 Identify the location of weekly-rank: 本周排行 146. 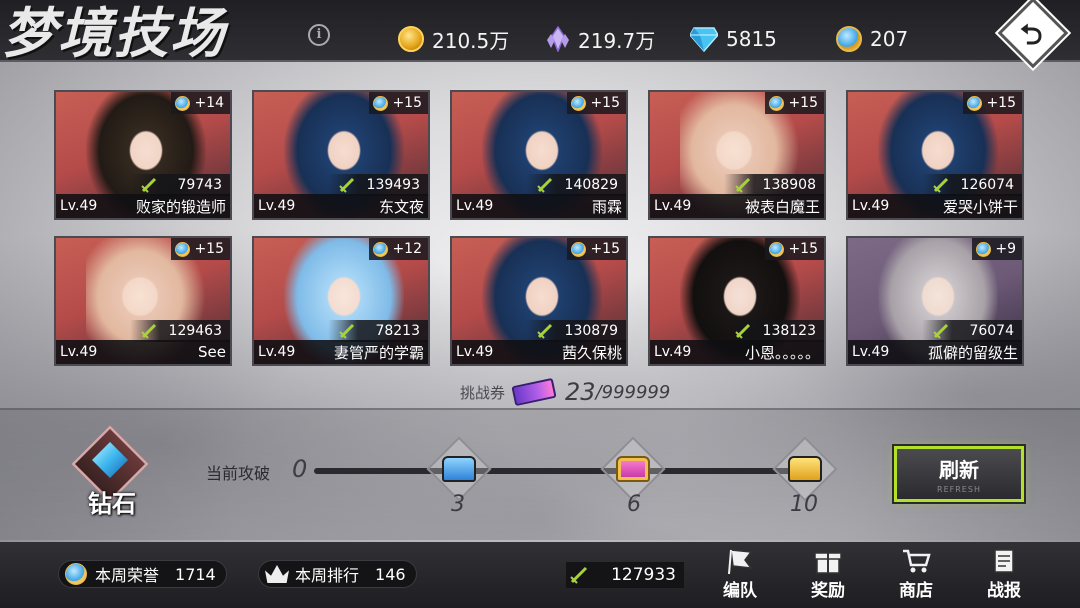
(337, 574).